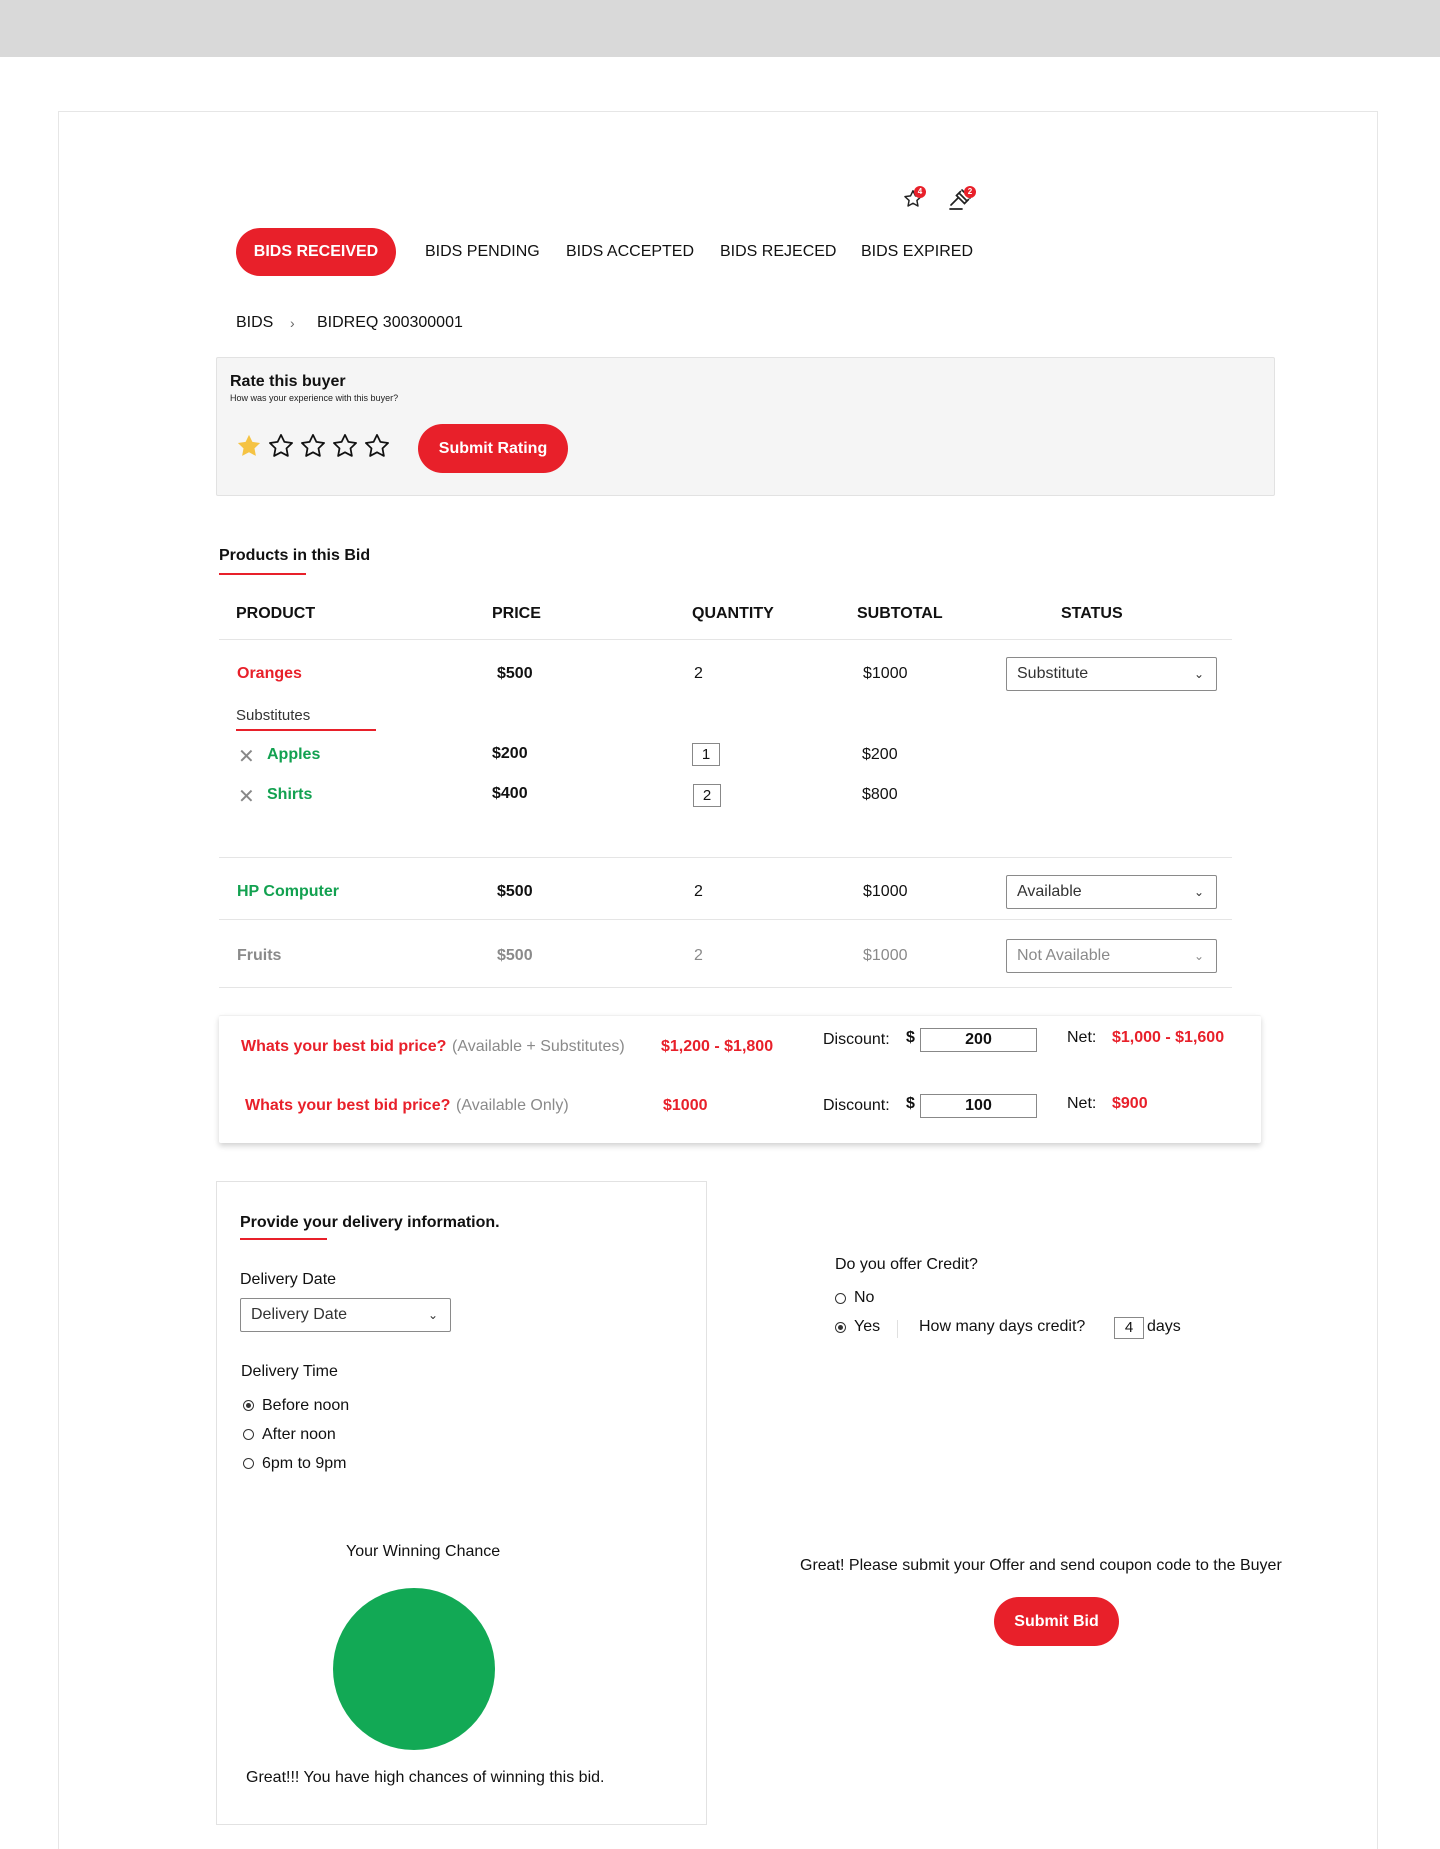 This screenshot has height=1849, width=1440. Describe the element at coordinates (289, 1371) in the screenshot. I see `delivery-time-label: Delivery Time` at that location.